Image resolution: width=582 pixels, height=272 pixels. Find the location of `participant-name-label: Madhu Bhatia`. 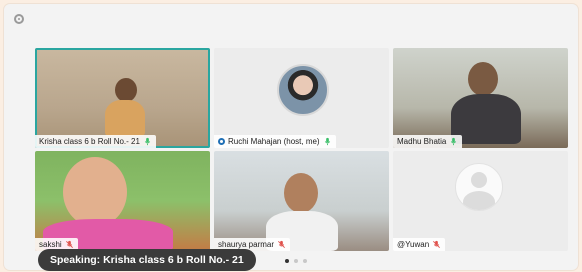

participant-name-label: Madhu Bhatia is located at coordinates (428, 141).